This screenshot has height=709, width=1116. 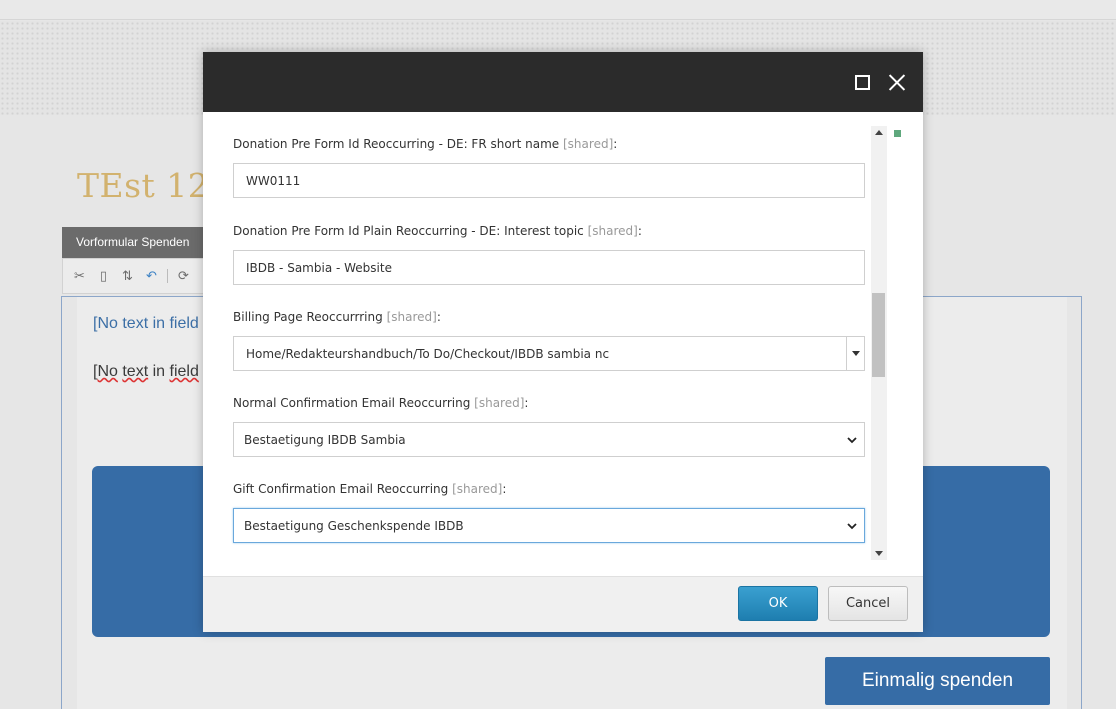 I want to click on droplink-toggle-button, so click(x=855, y=353).